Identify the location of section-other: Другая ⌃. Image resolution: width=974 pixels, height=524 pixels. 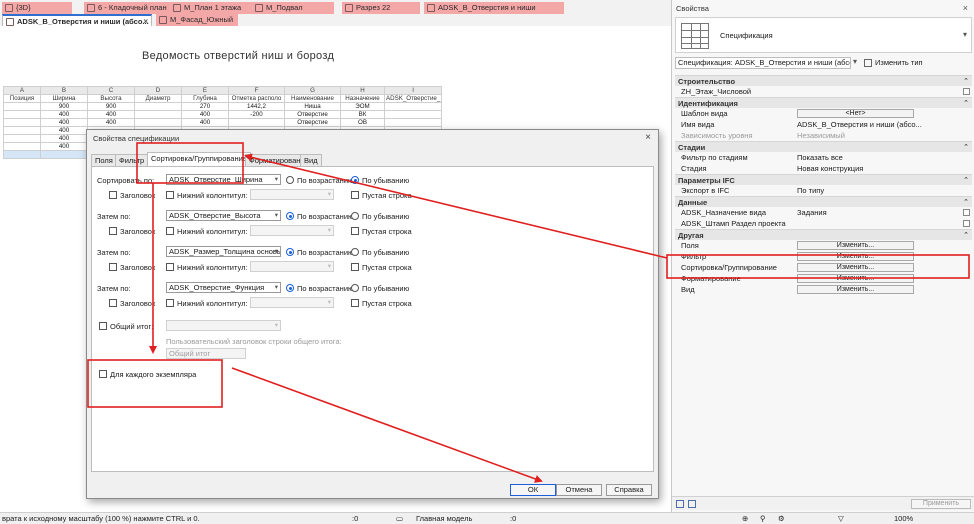
(823, 234).